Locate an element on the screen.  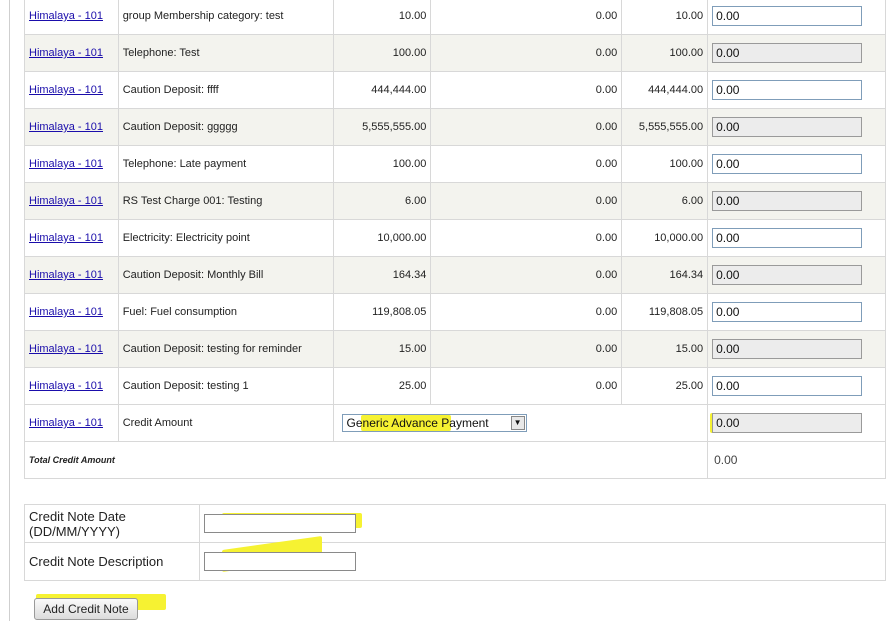
amount-cell: 10,000.00 is located at coordinates (382, 238).